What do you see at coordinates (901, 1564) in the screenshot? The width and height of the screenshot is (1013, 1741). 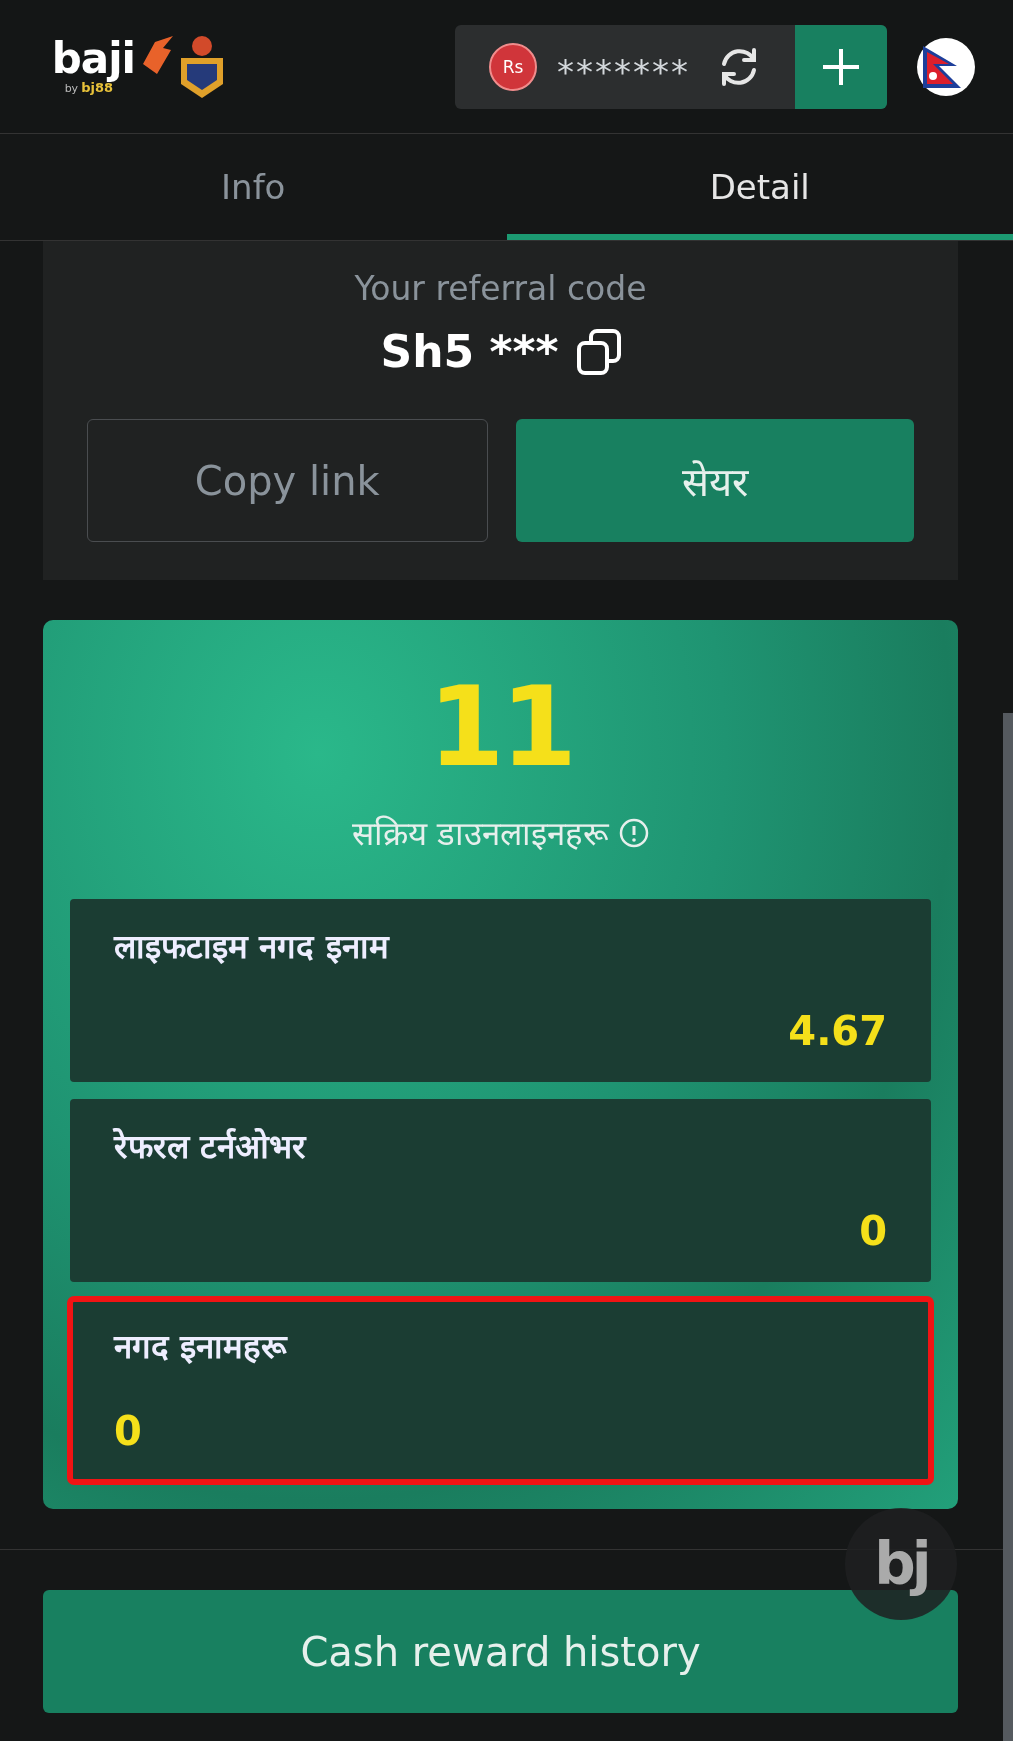 I see `floating-logo-button: bj` at bounding box center [901, 1564].